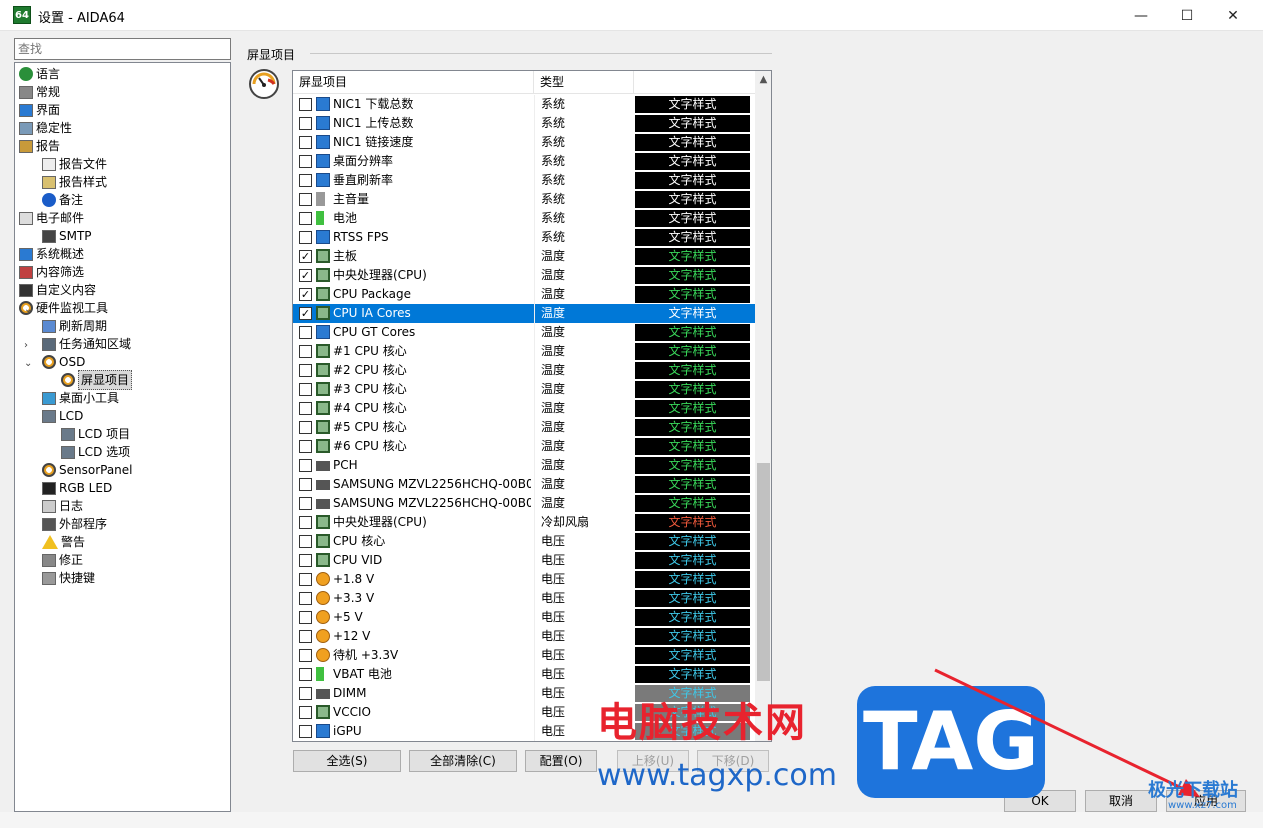 This screenshot has width=1263, height=828. I want to click on tree-item-28: 修正, so click(62, 560).